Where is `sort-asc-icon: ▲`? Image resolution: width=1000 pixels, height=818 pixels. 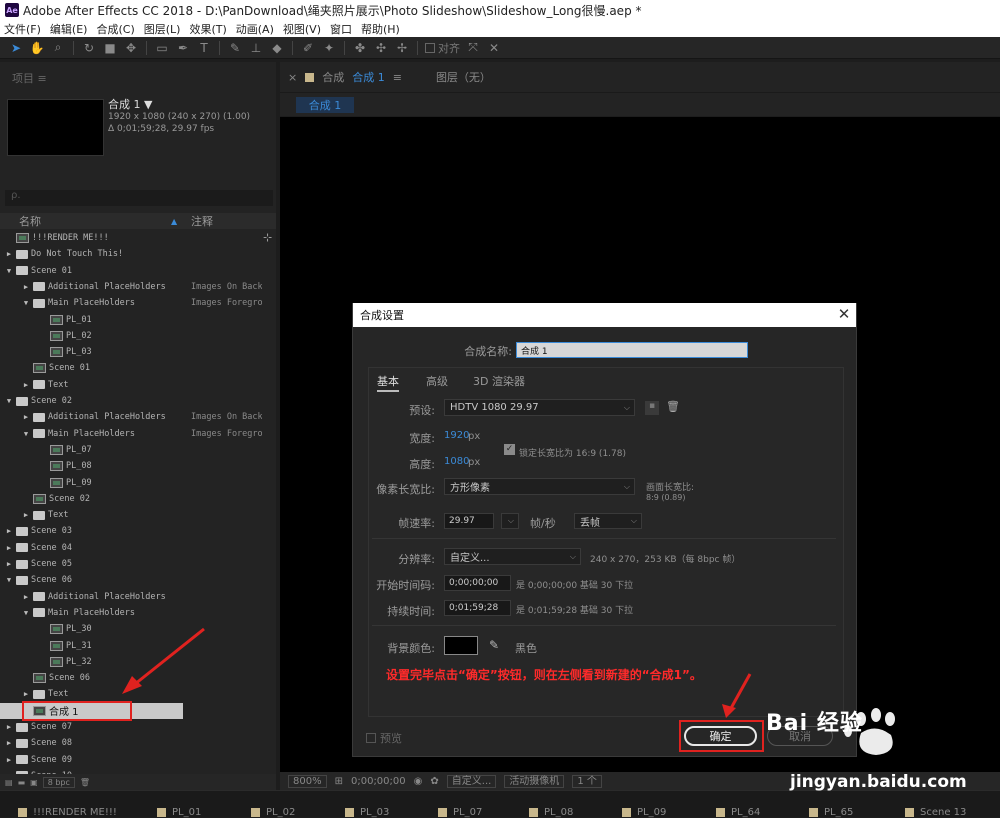
sort-asc-icon: ▲ is located at coordinates (180, 221).